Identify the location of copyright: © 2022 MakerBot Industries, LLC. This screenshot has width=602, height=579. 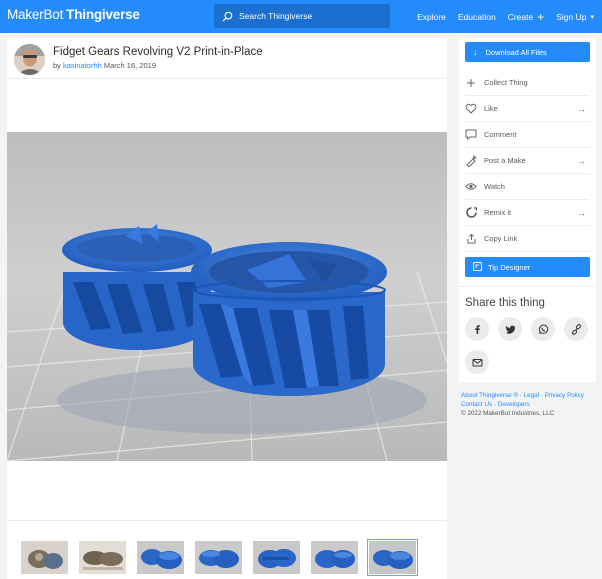
(508, 413).